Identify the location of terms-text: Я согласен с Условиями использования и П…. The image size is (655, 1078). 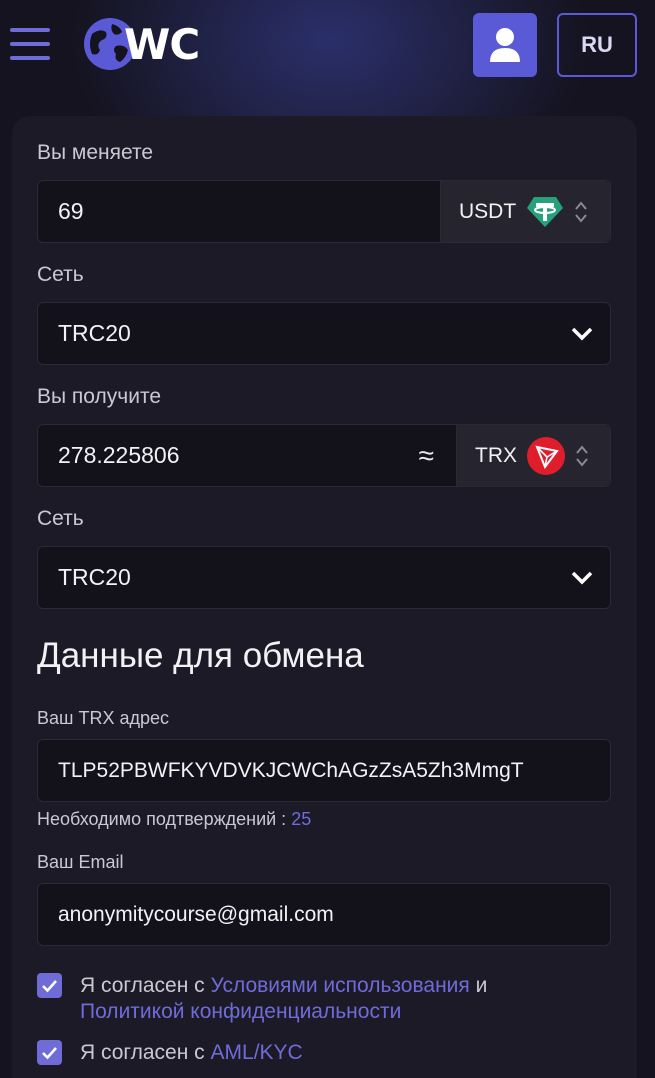
(283, 999).